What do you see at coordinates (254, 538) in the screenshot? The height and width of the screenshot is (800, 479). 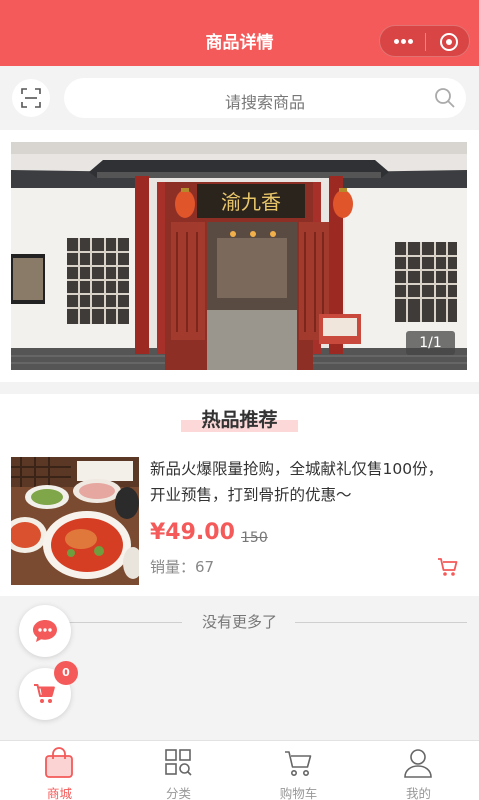 I see `product-original-price: 150` at bounding box center [254, 538].